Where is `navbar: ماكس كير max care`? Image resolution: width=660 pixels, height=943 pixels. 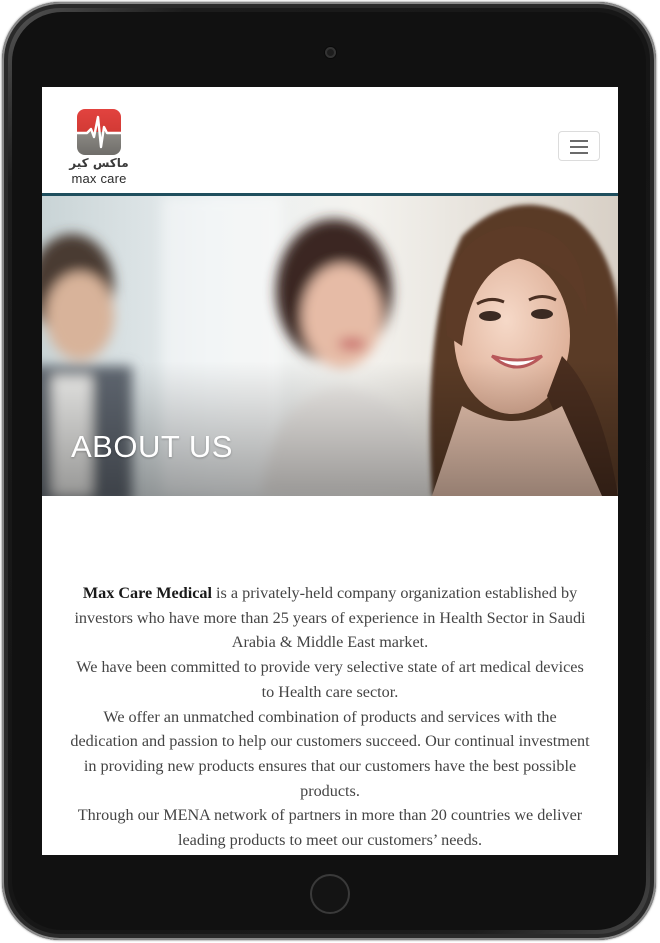
navbar: ماكس كير max care is located at coordinates (330, 141).